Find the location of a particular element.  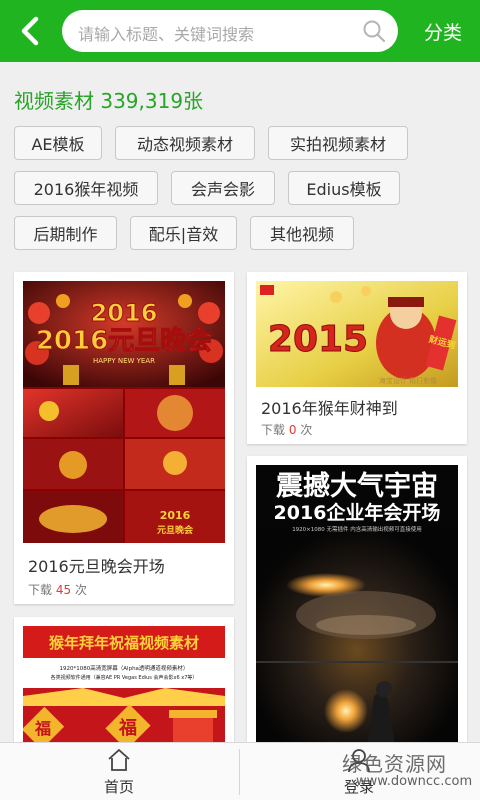

card-thumbnail: 2016 2016元旦晚会 HAPPY NEW YEAR 2016 元旦晚会 is located at coordinates (124, 412).